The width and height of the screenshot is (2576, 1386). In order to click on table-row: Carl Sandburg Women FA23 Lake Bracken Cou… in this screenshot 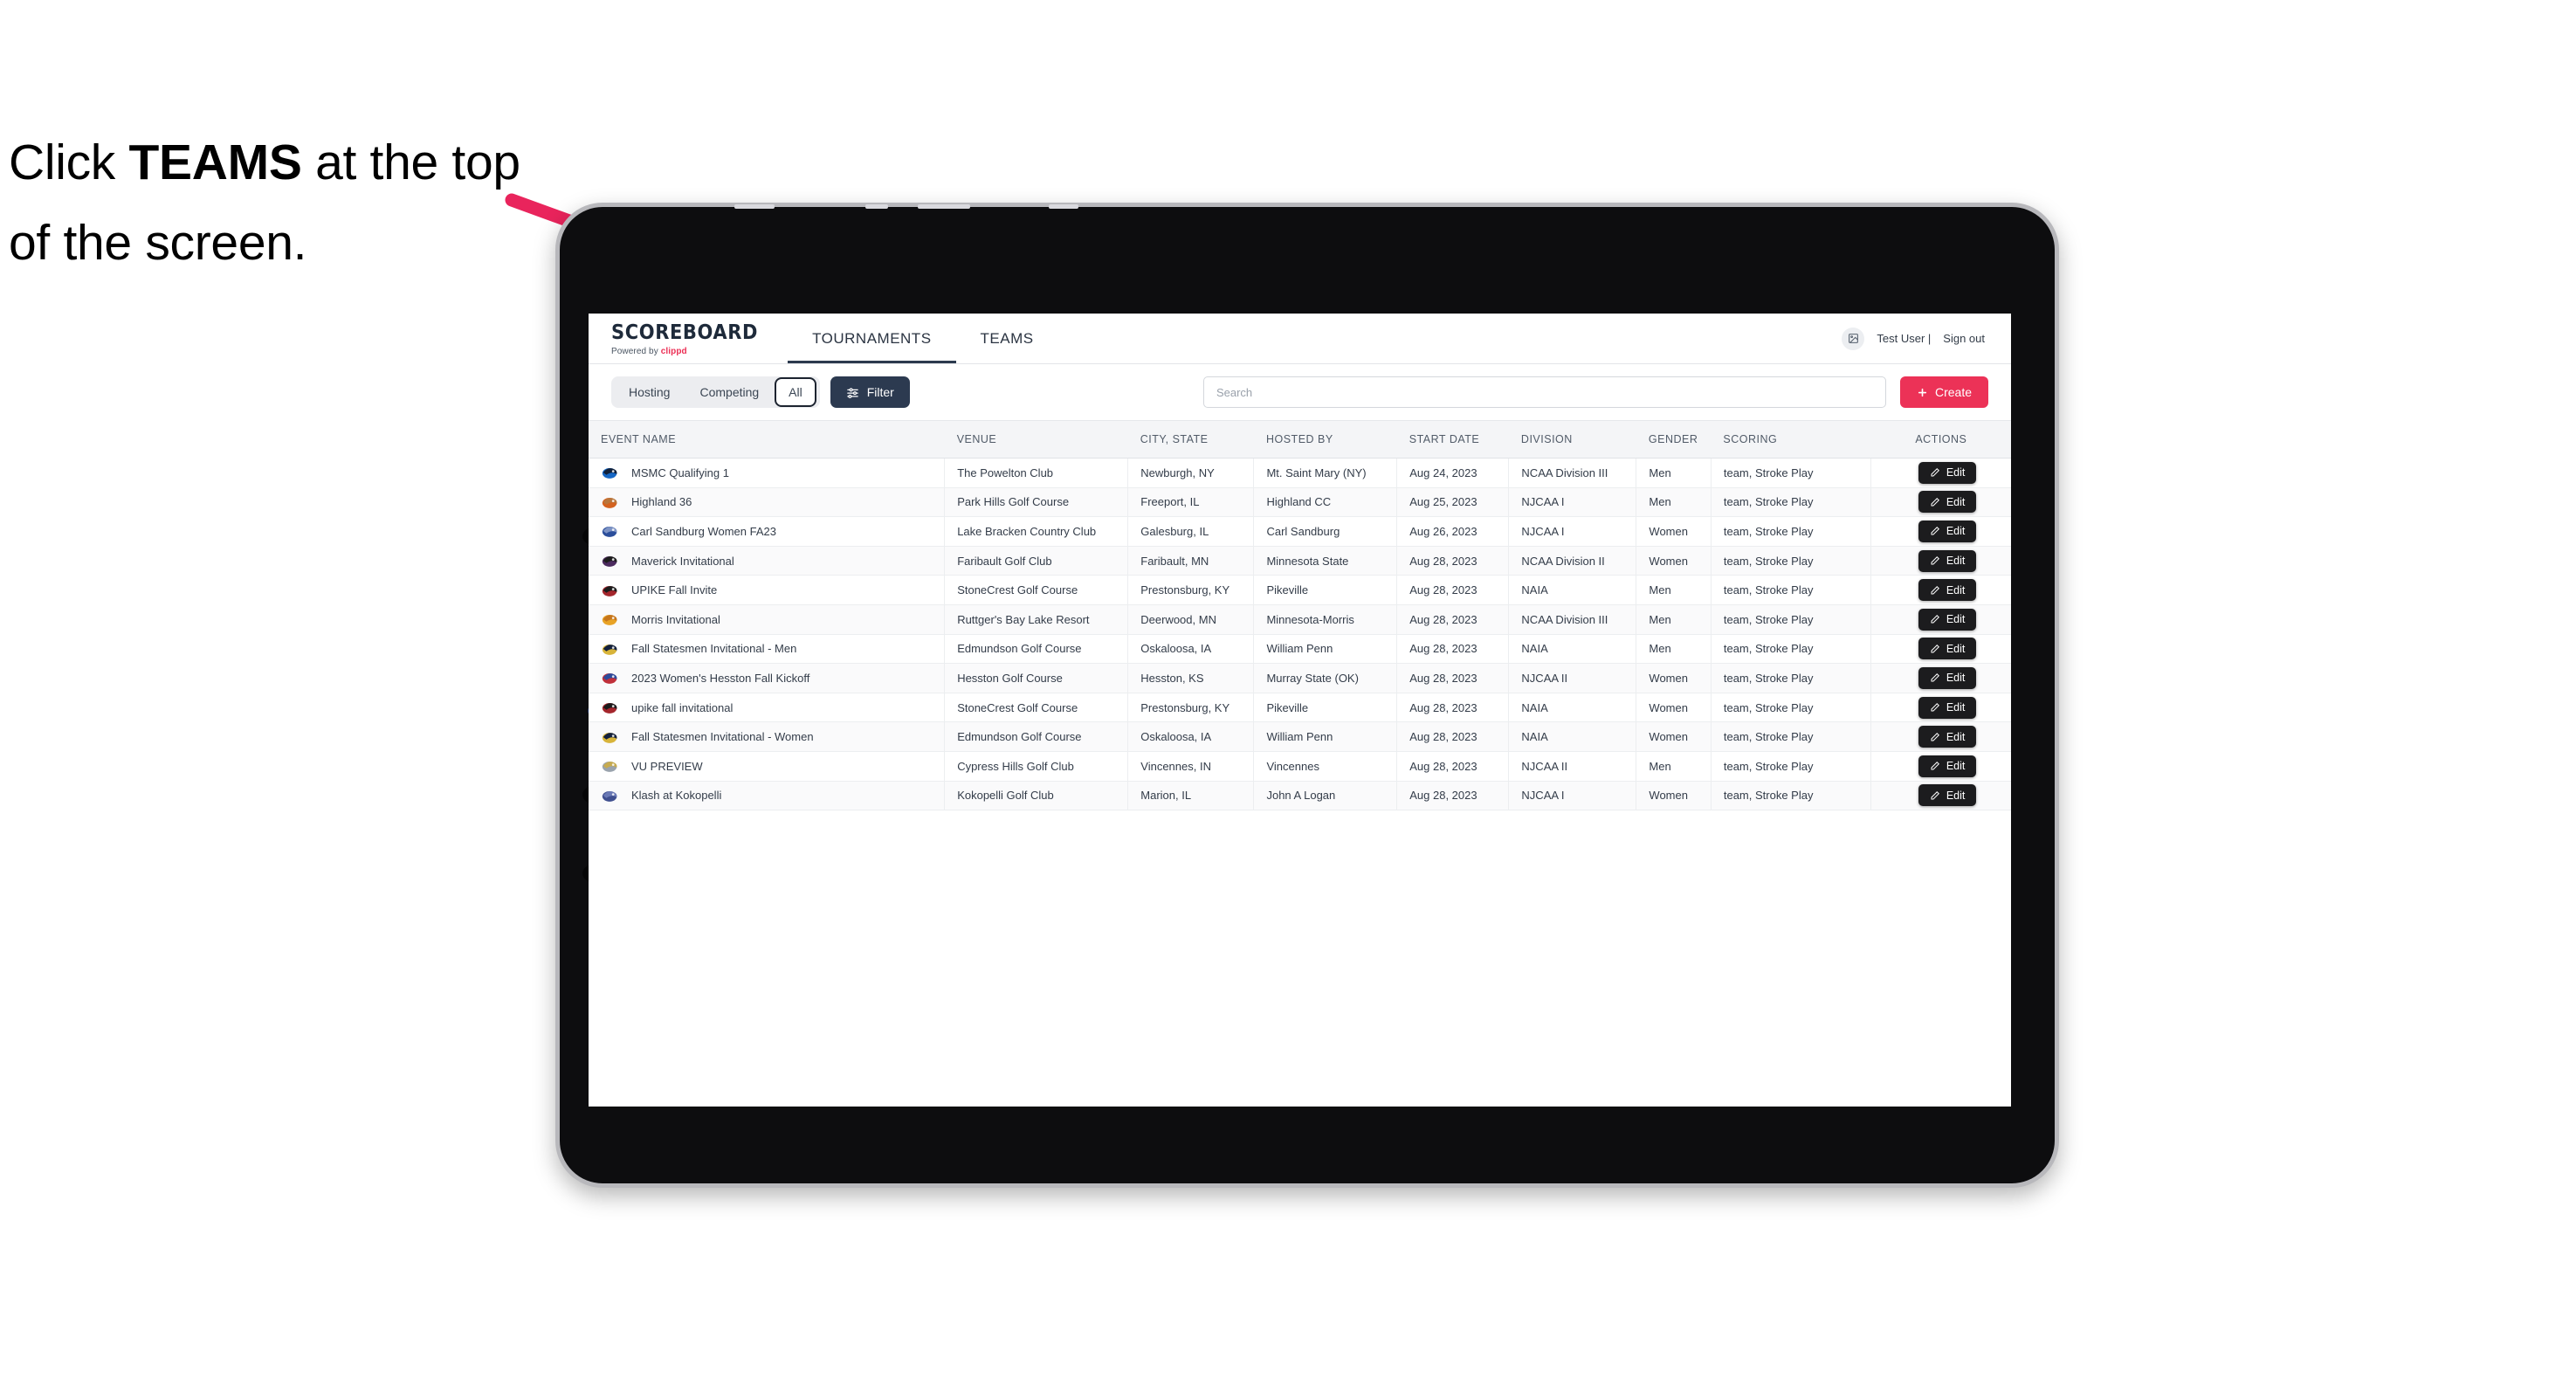, I will do `click(1300, 531)`.